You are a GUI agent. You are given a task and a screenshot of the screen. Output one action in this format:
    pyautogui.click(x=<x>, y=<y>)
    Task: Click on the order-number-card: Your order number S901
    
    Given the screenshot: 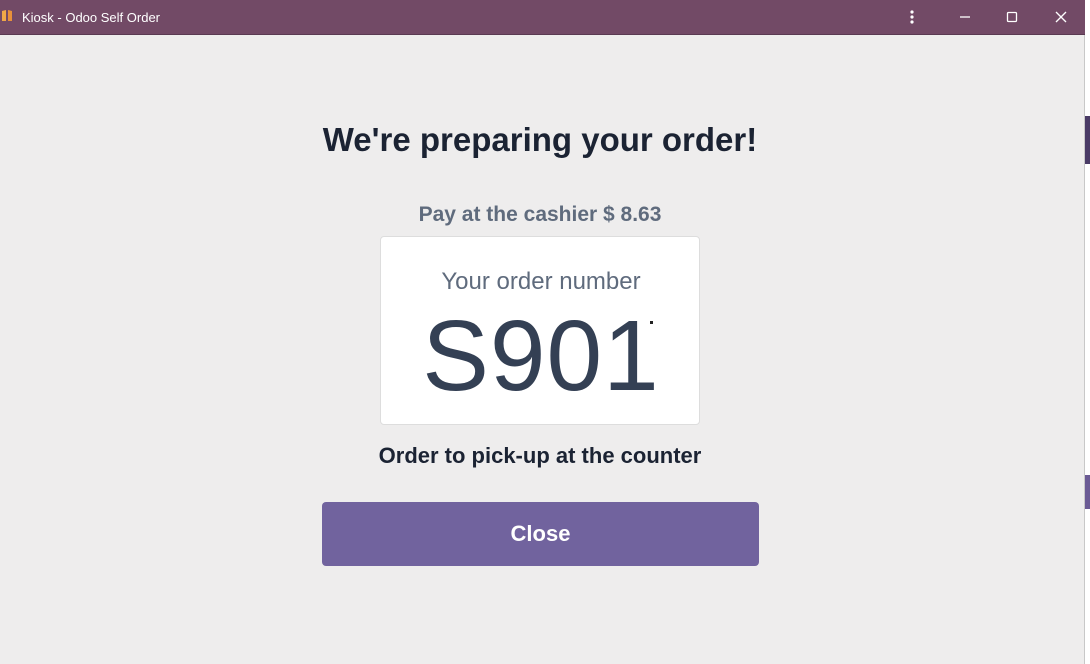 What is the action you would take?
    pyautogui.click(x=540, y=330)
    